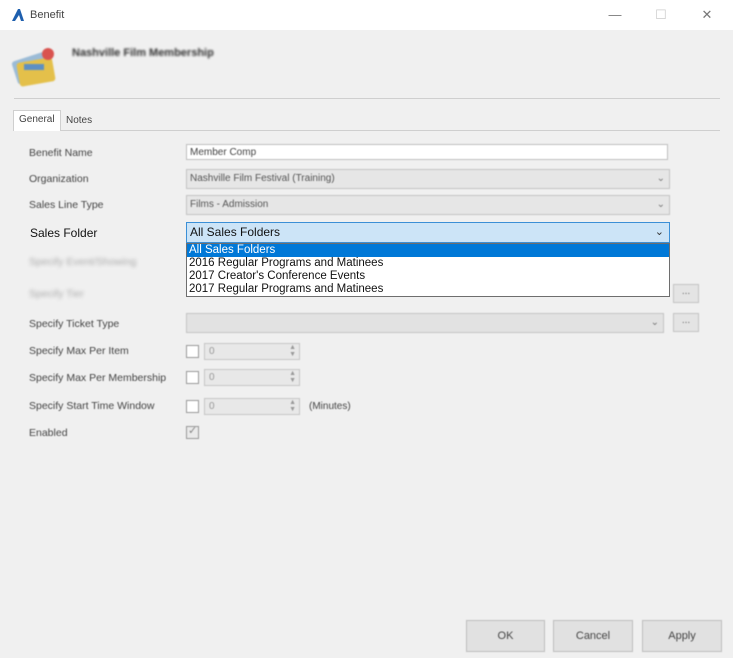 The width and height of the screenshot is (733, 658). I want to click on close-button: ✕, so click(707, 15).